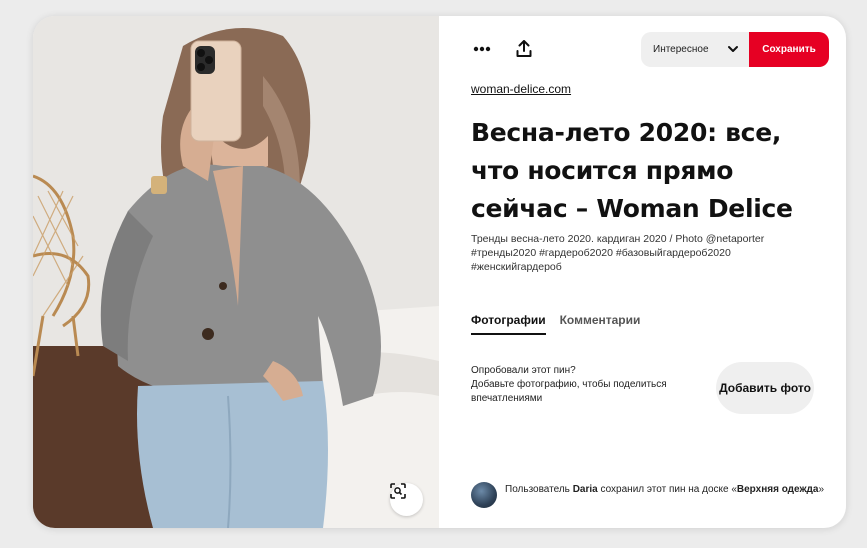 The height and width of the screenshot is (548, 867). Describe the element at coordinates (765, 388) in the screenshot. I see `add-photo-button: Добавить фото` at that location.